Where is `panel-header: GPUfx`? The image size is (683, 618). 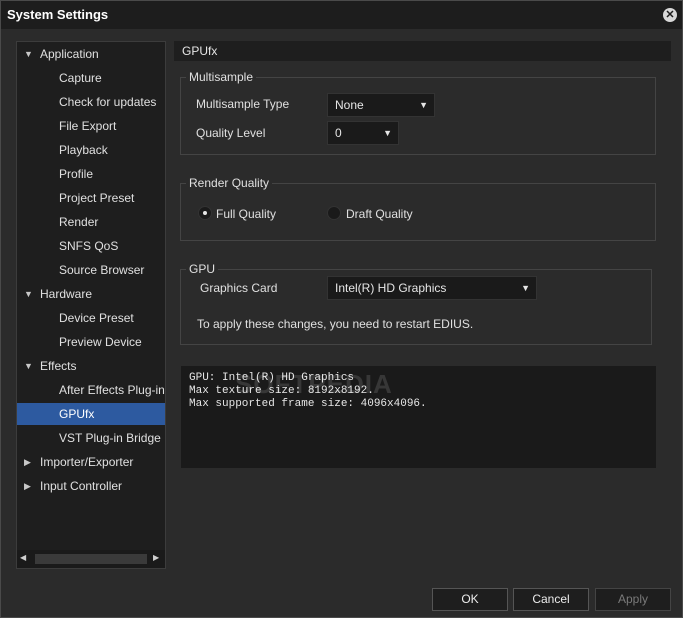 panel-header: GPUfx is located at coordinates (422, 51).